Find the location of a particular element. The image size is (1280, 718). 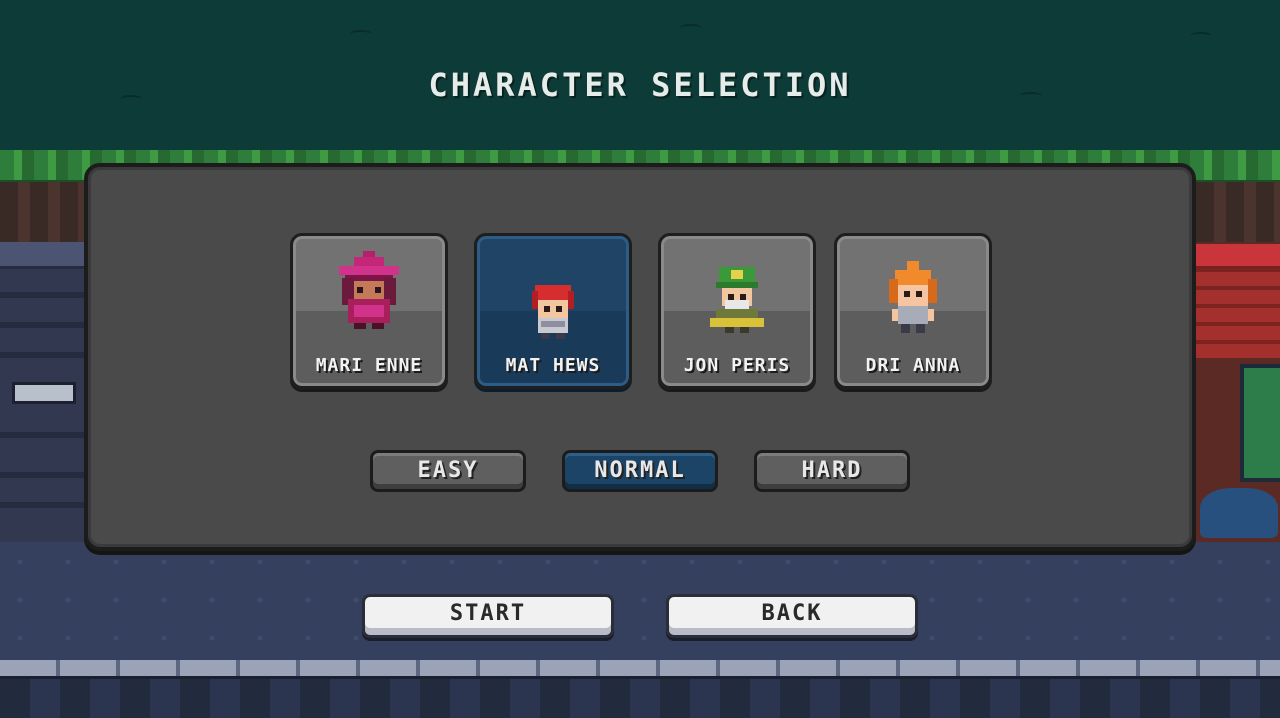

wall-cap is located at coordinates (43, 255).